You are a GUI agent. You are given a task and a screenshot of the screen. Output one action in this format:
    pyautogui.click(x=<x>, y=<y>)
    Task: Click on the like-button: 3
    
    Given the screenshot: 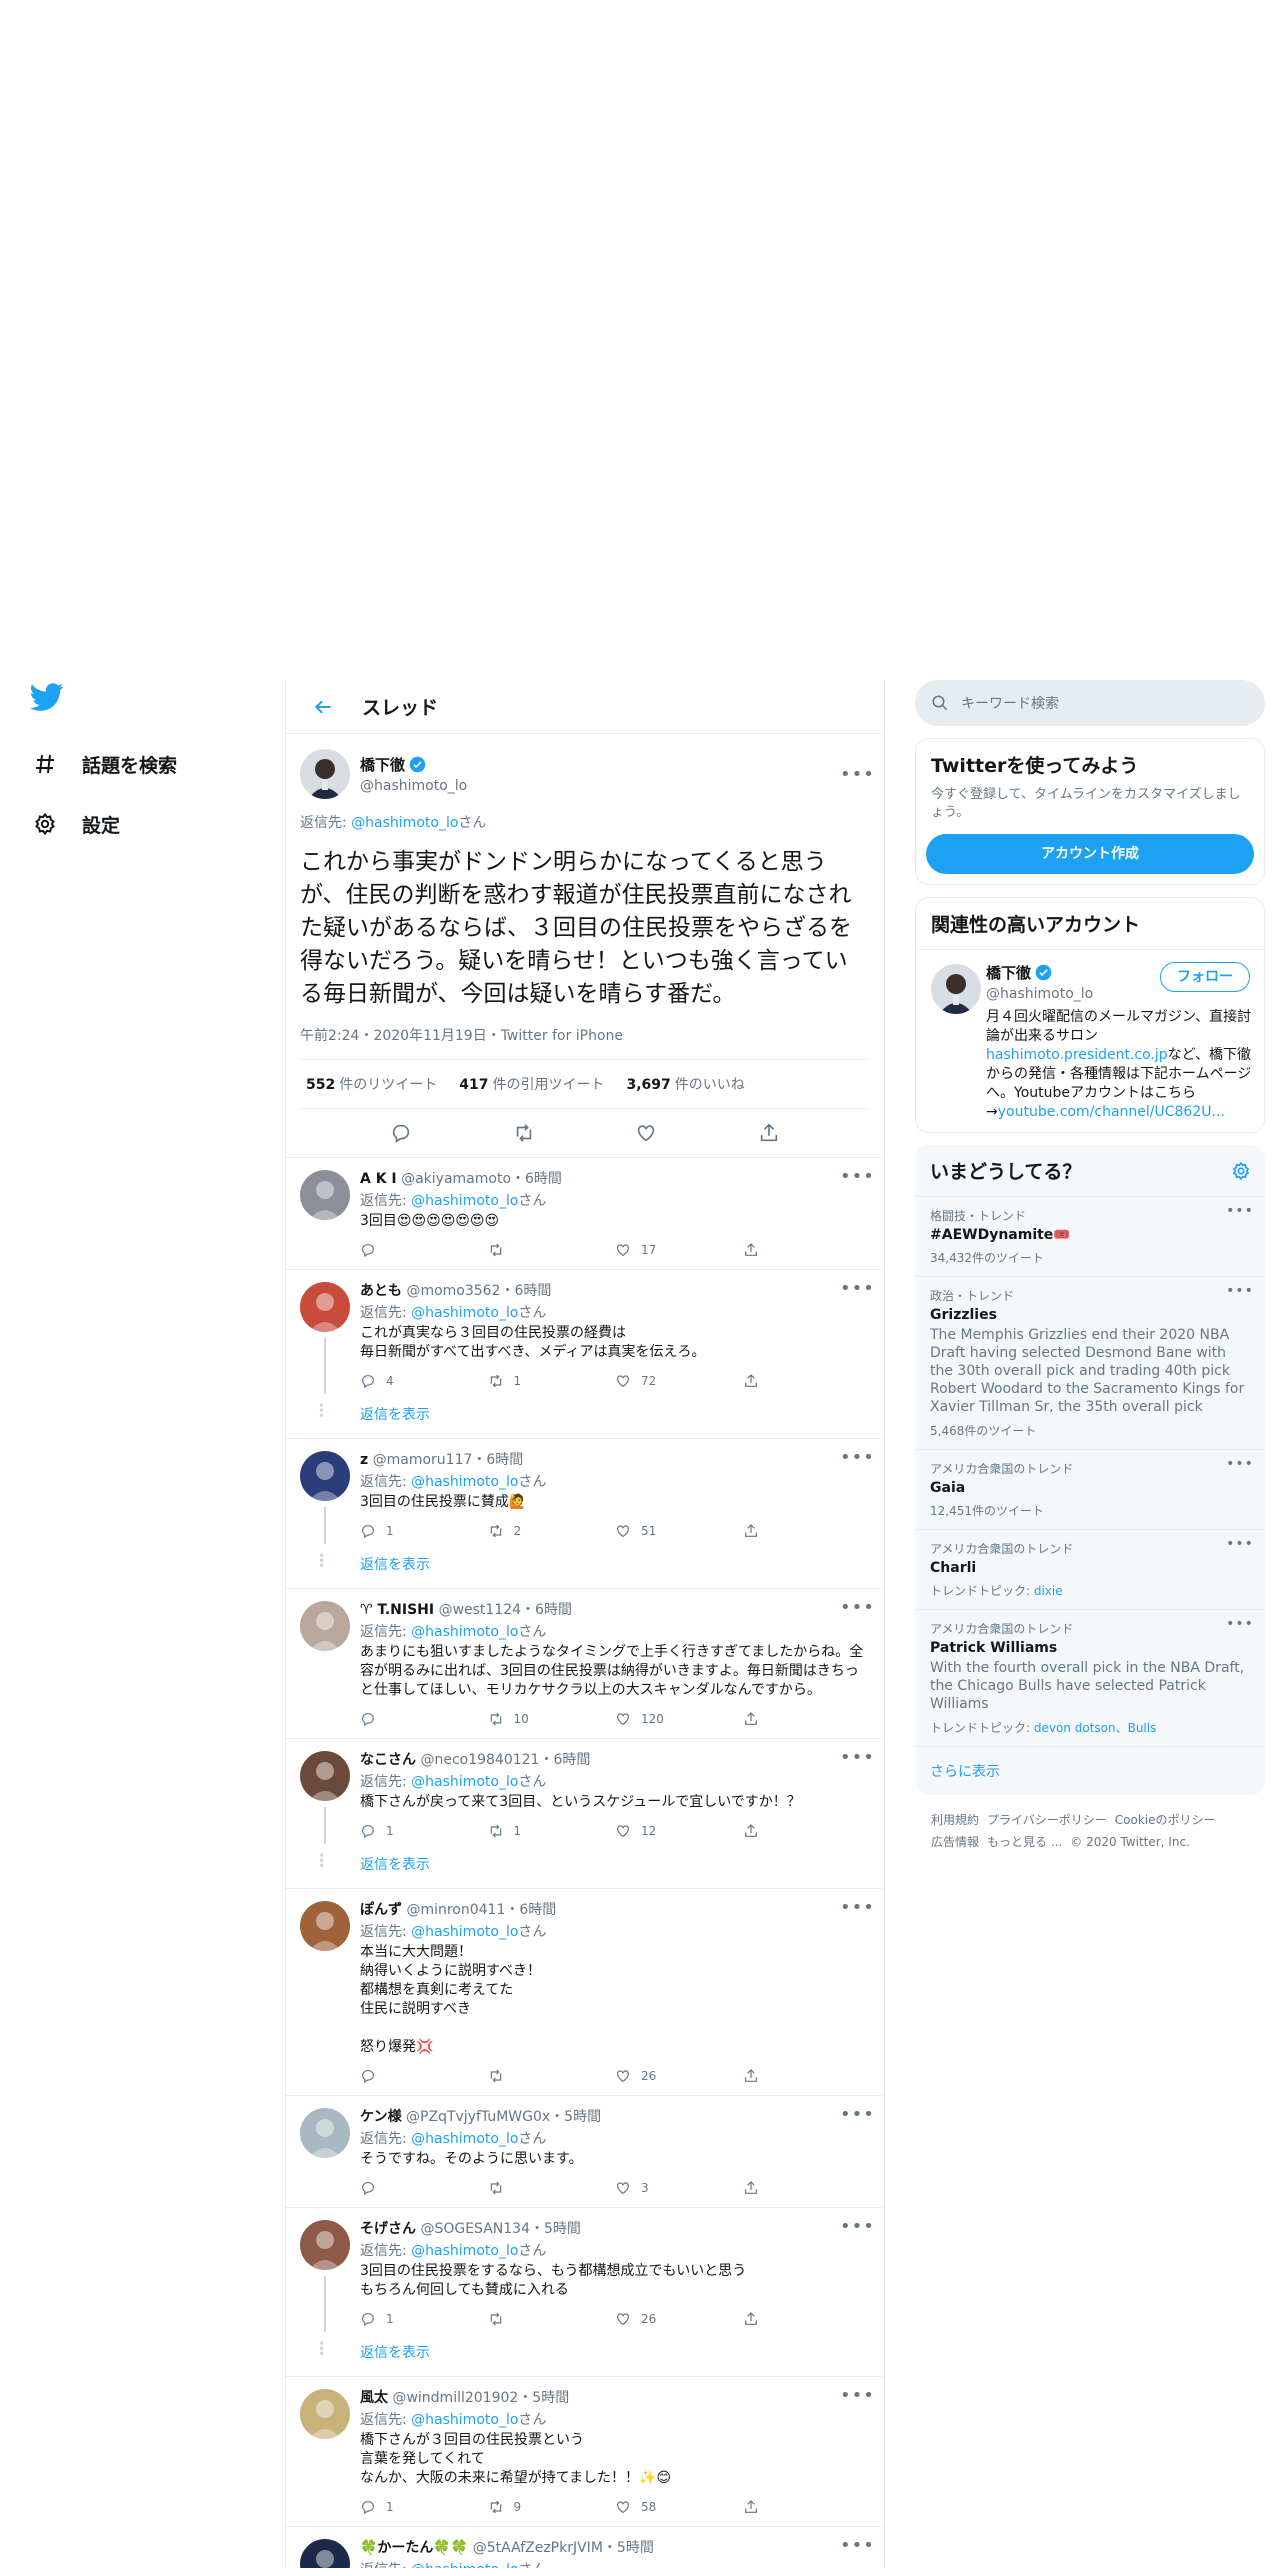 What is the action you would take?
    pyautogui.click(x=679, y=2188)
    